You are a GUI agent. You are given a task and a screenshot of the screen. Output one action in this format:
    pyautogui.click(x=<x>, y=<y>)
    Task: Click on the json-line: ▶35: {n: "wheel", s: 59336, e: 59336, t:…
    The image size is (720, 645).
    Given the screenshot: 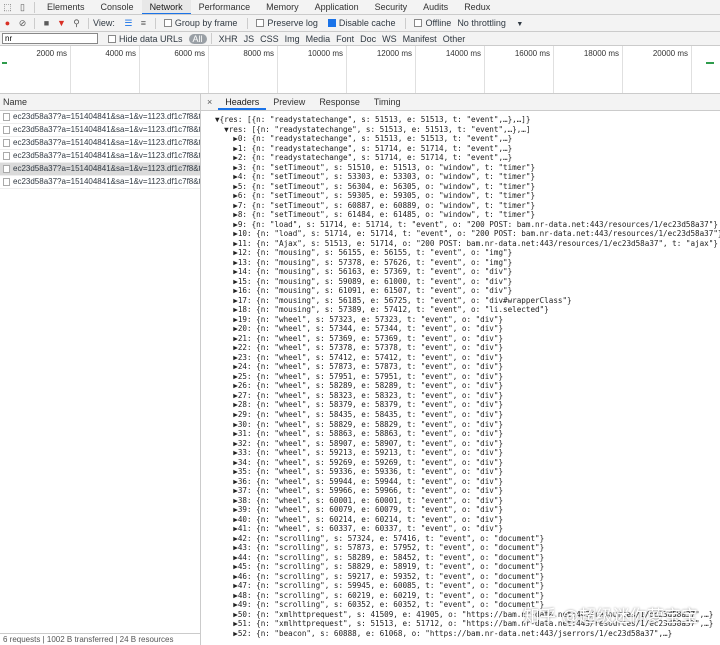 What is the action you would take?
    pyautogui.click(x=467, y=472)
    